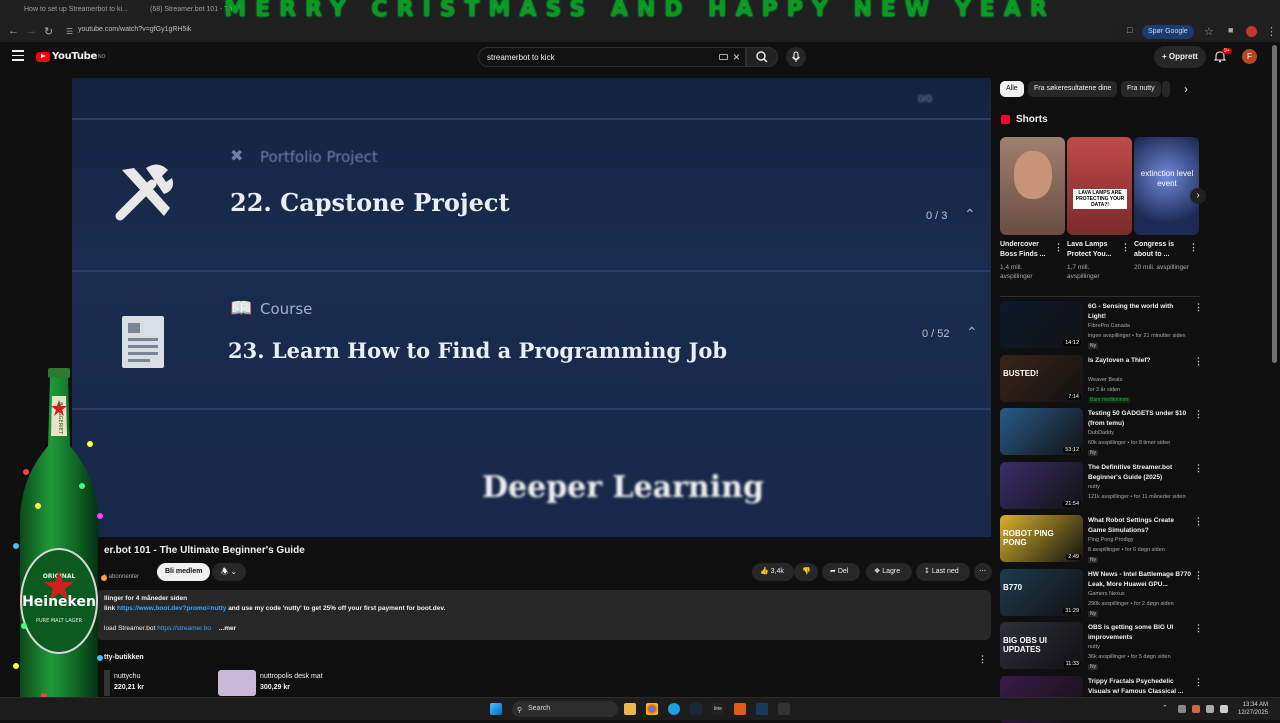  Describe the element at coordinates (841, 572) in the screenshot. I see `share-button: ➦ Del` at that location.